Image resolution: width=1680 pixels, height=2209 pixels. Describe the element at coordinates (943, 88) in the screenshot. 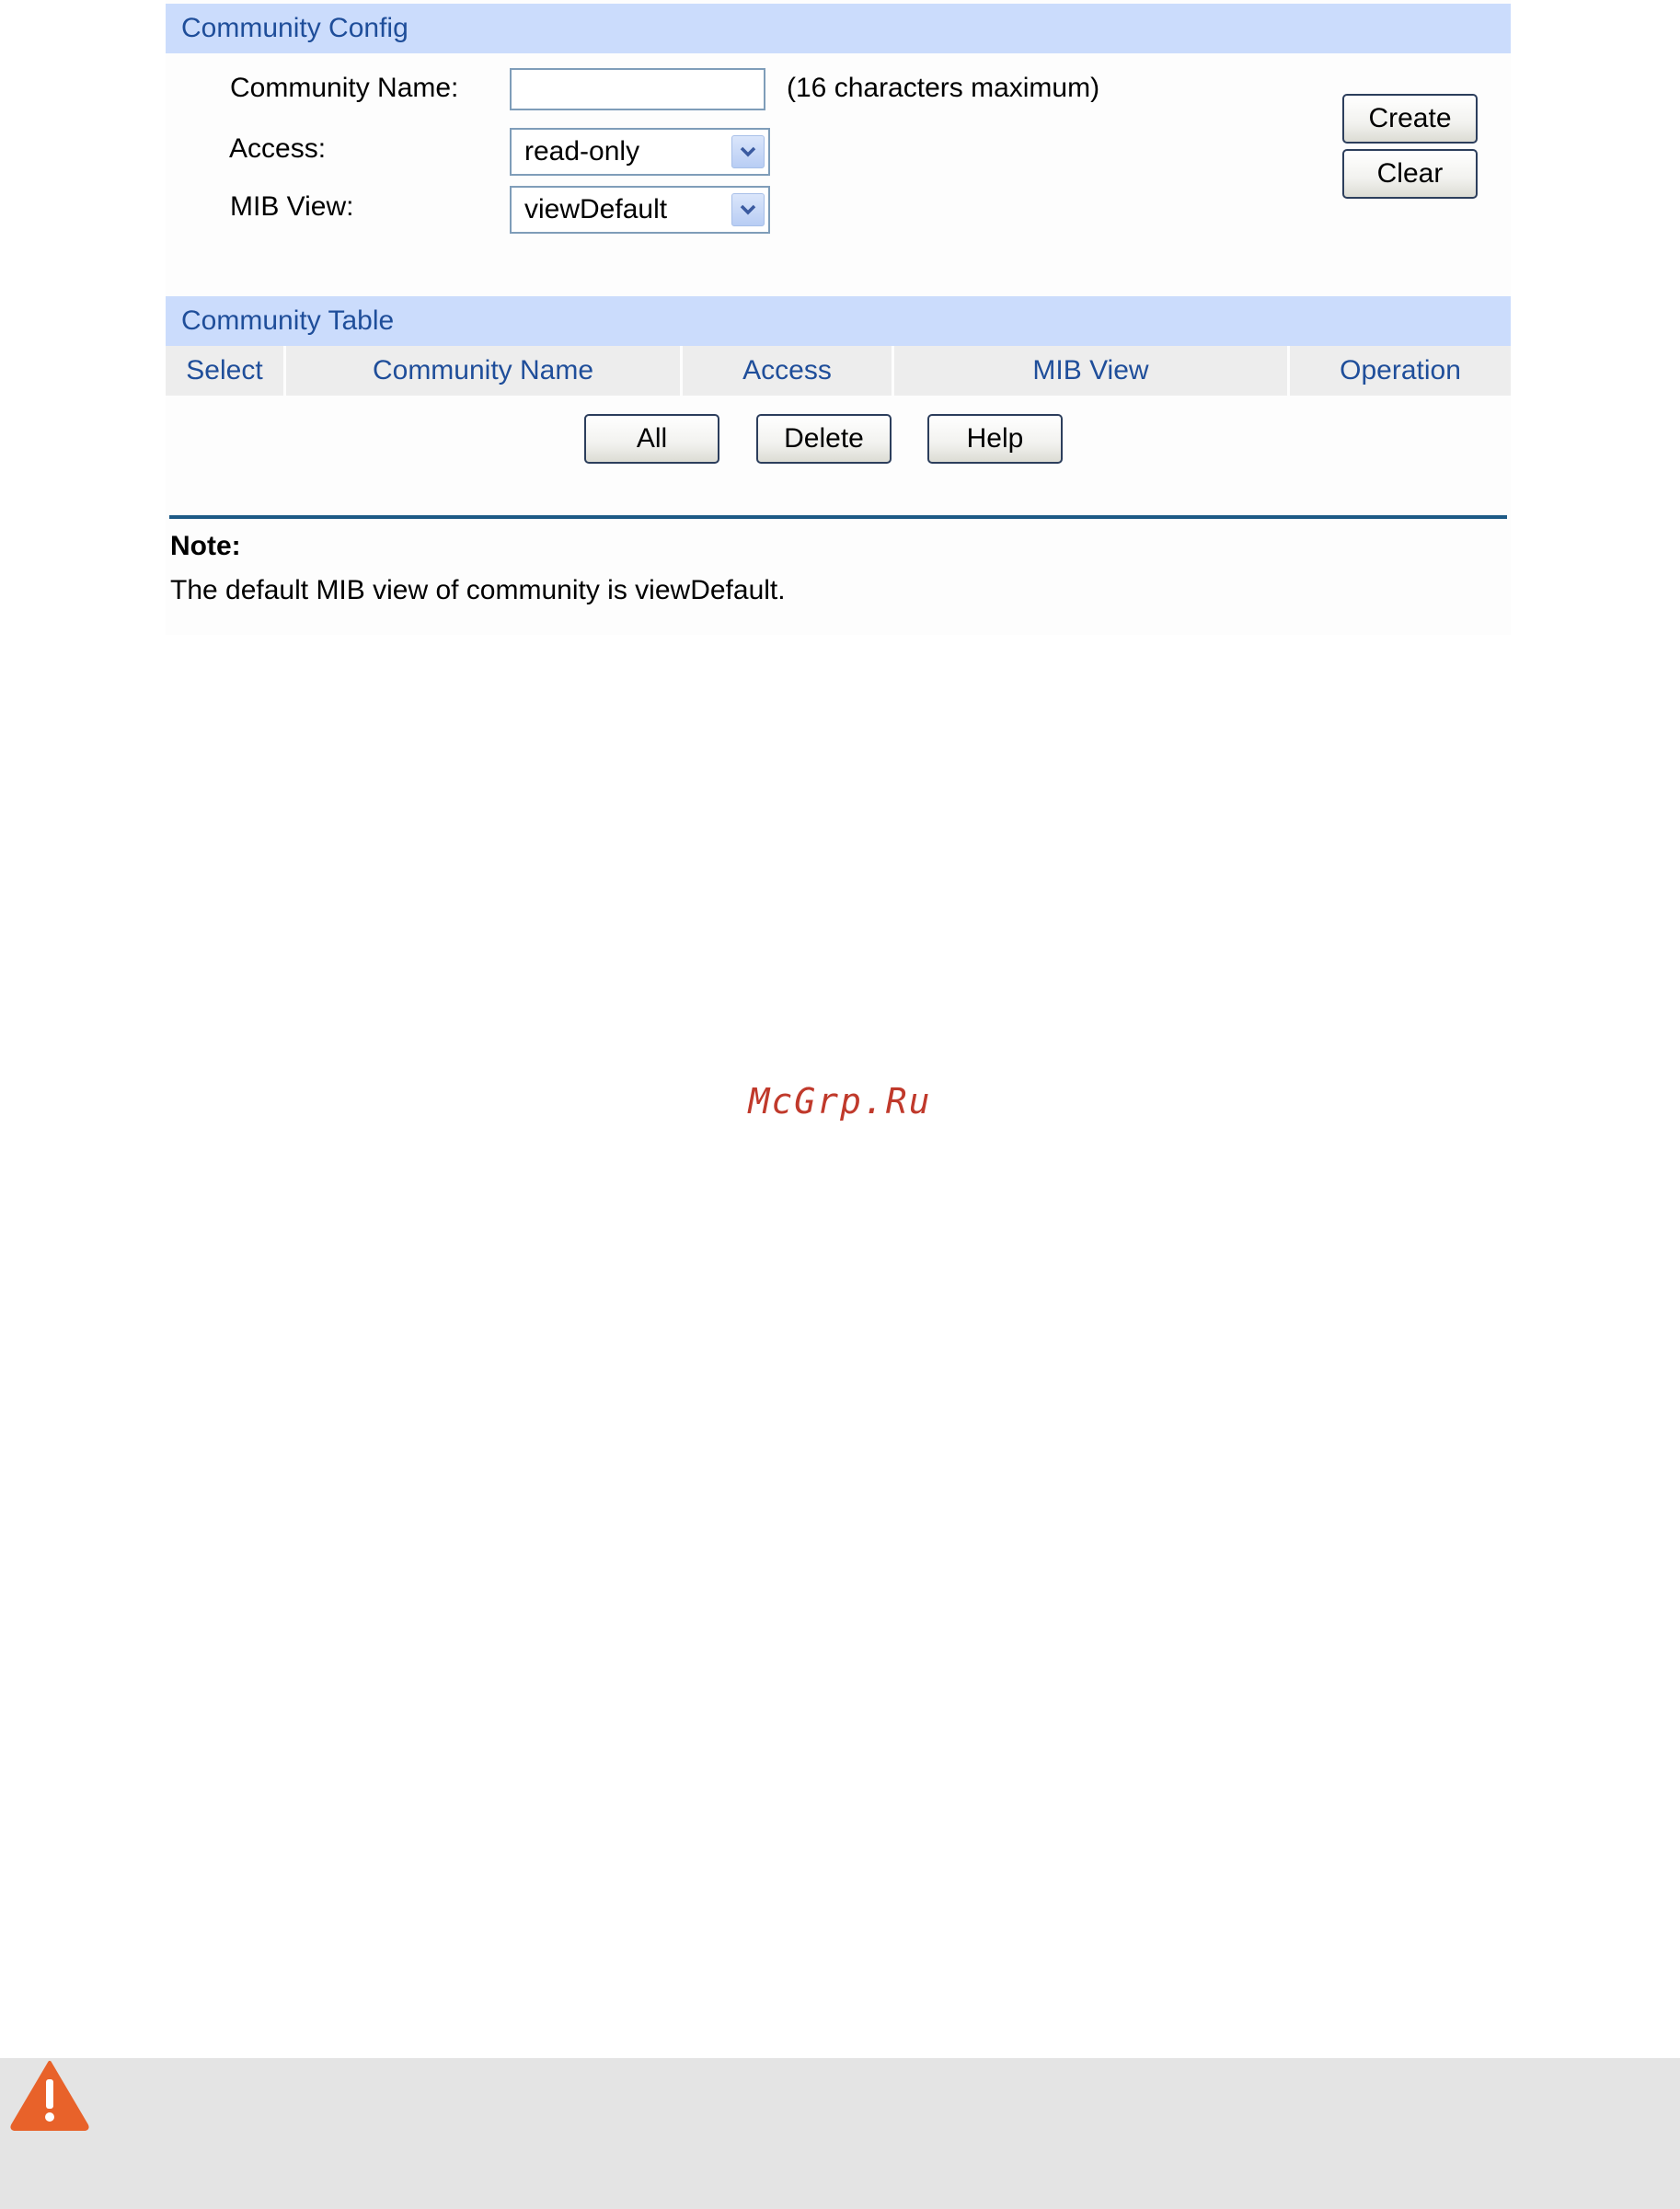

I see `community-name-hint: (16 characters maximum)` at that location.